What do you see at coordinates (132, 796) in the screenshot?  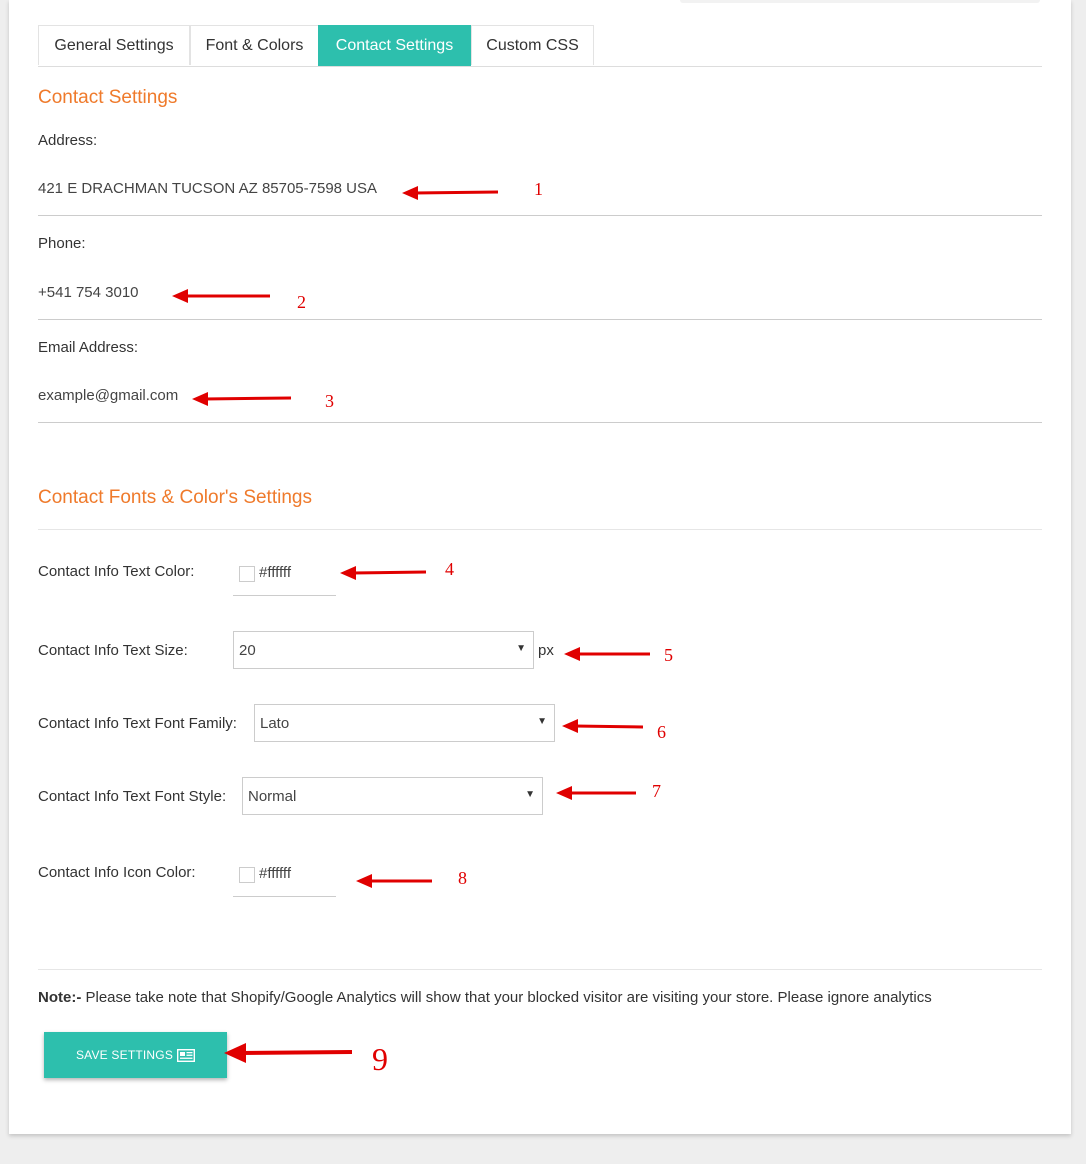 I see `font-style-label: Contact Info Text Font Style:` at bounding box center [132, 796].